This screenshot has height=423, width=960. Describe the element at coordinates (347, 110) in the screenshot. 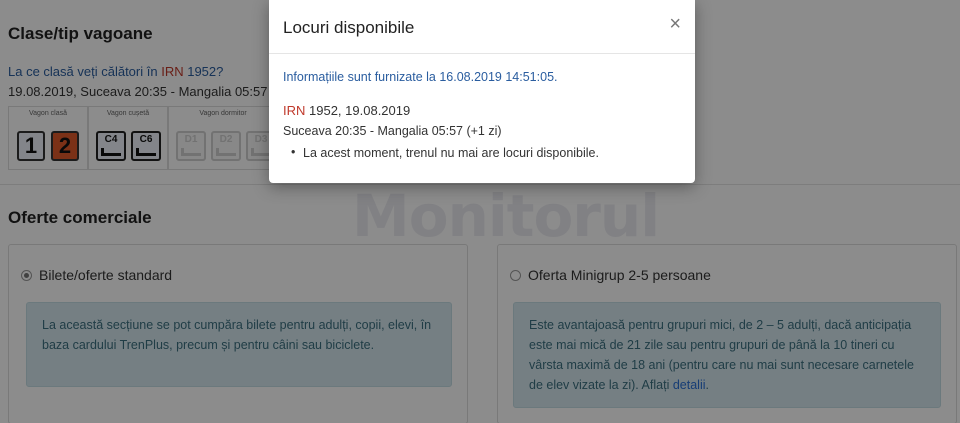

I see `modal-train-line: IRN 1952, 19.08.2019` at that location.